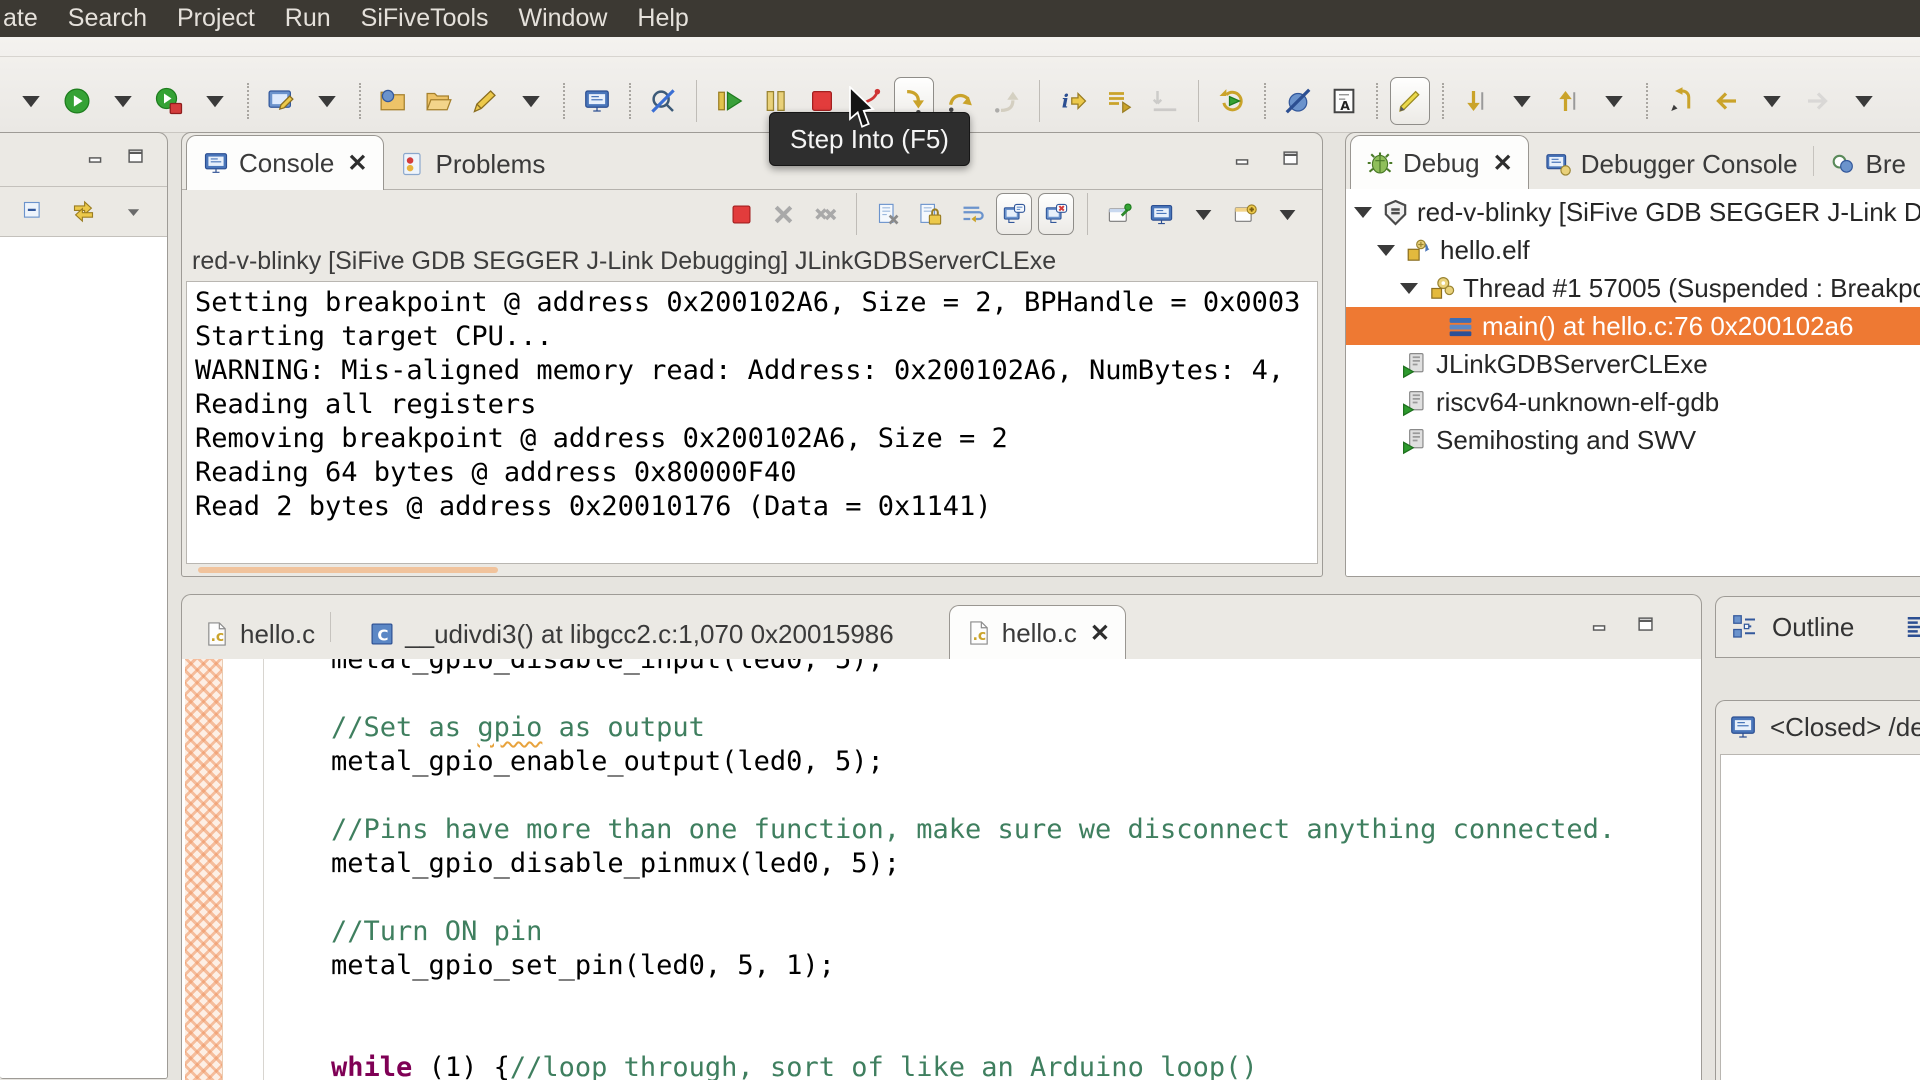 This screenshot has width=1920, height=1080. I want to click on debug-tree-item-jlinkgdbserverclexe: JLinkGDBServerCLExe, so click(1633, 364).